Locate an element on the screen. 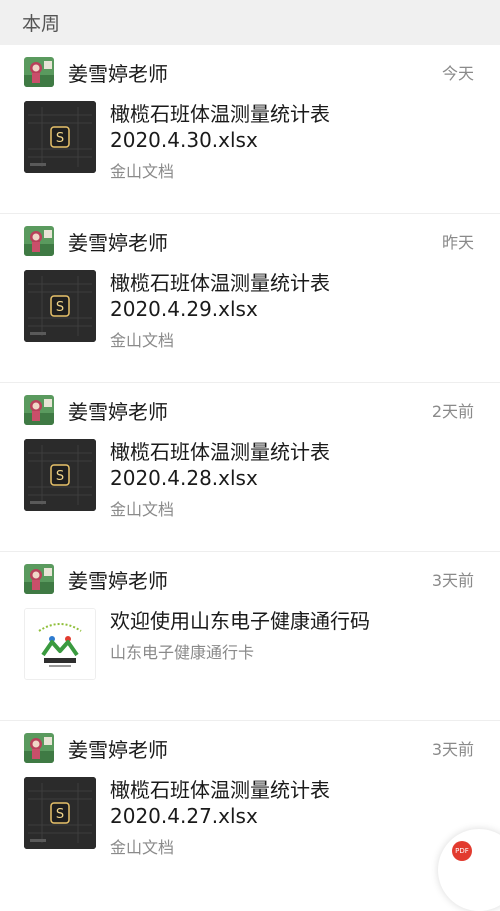  document-card: S 橄榄石班体温测量统计表 2020.4.29.xlsx 金山文档 is located at coordinates (252, 310).